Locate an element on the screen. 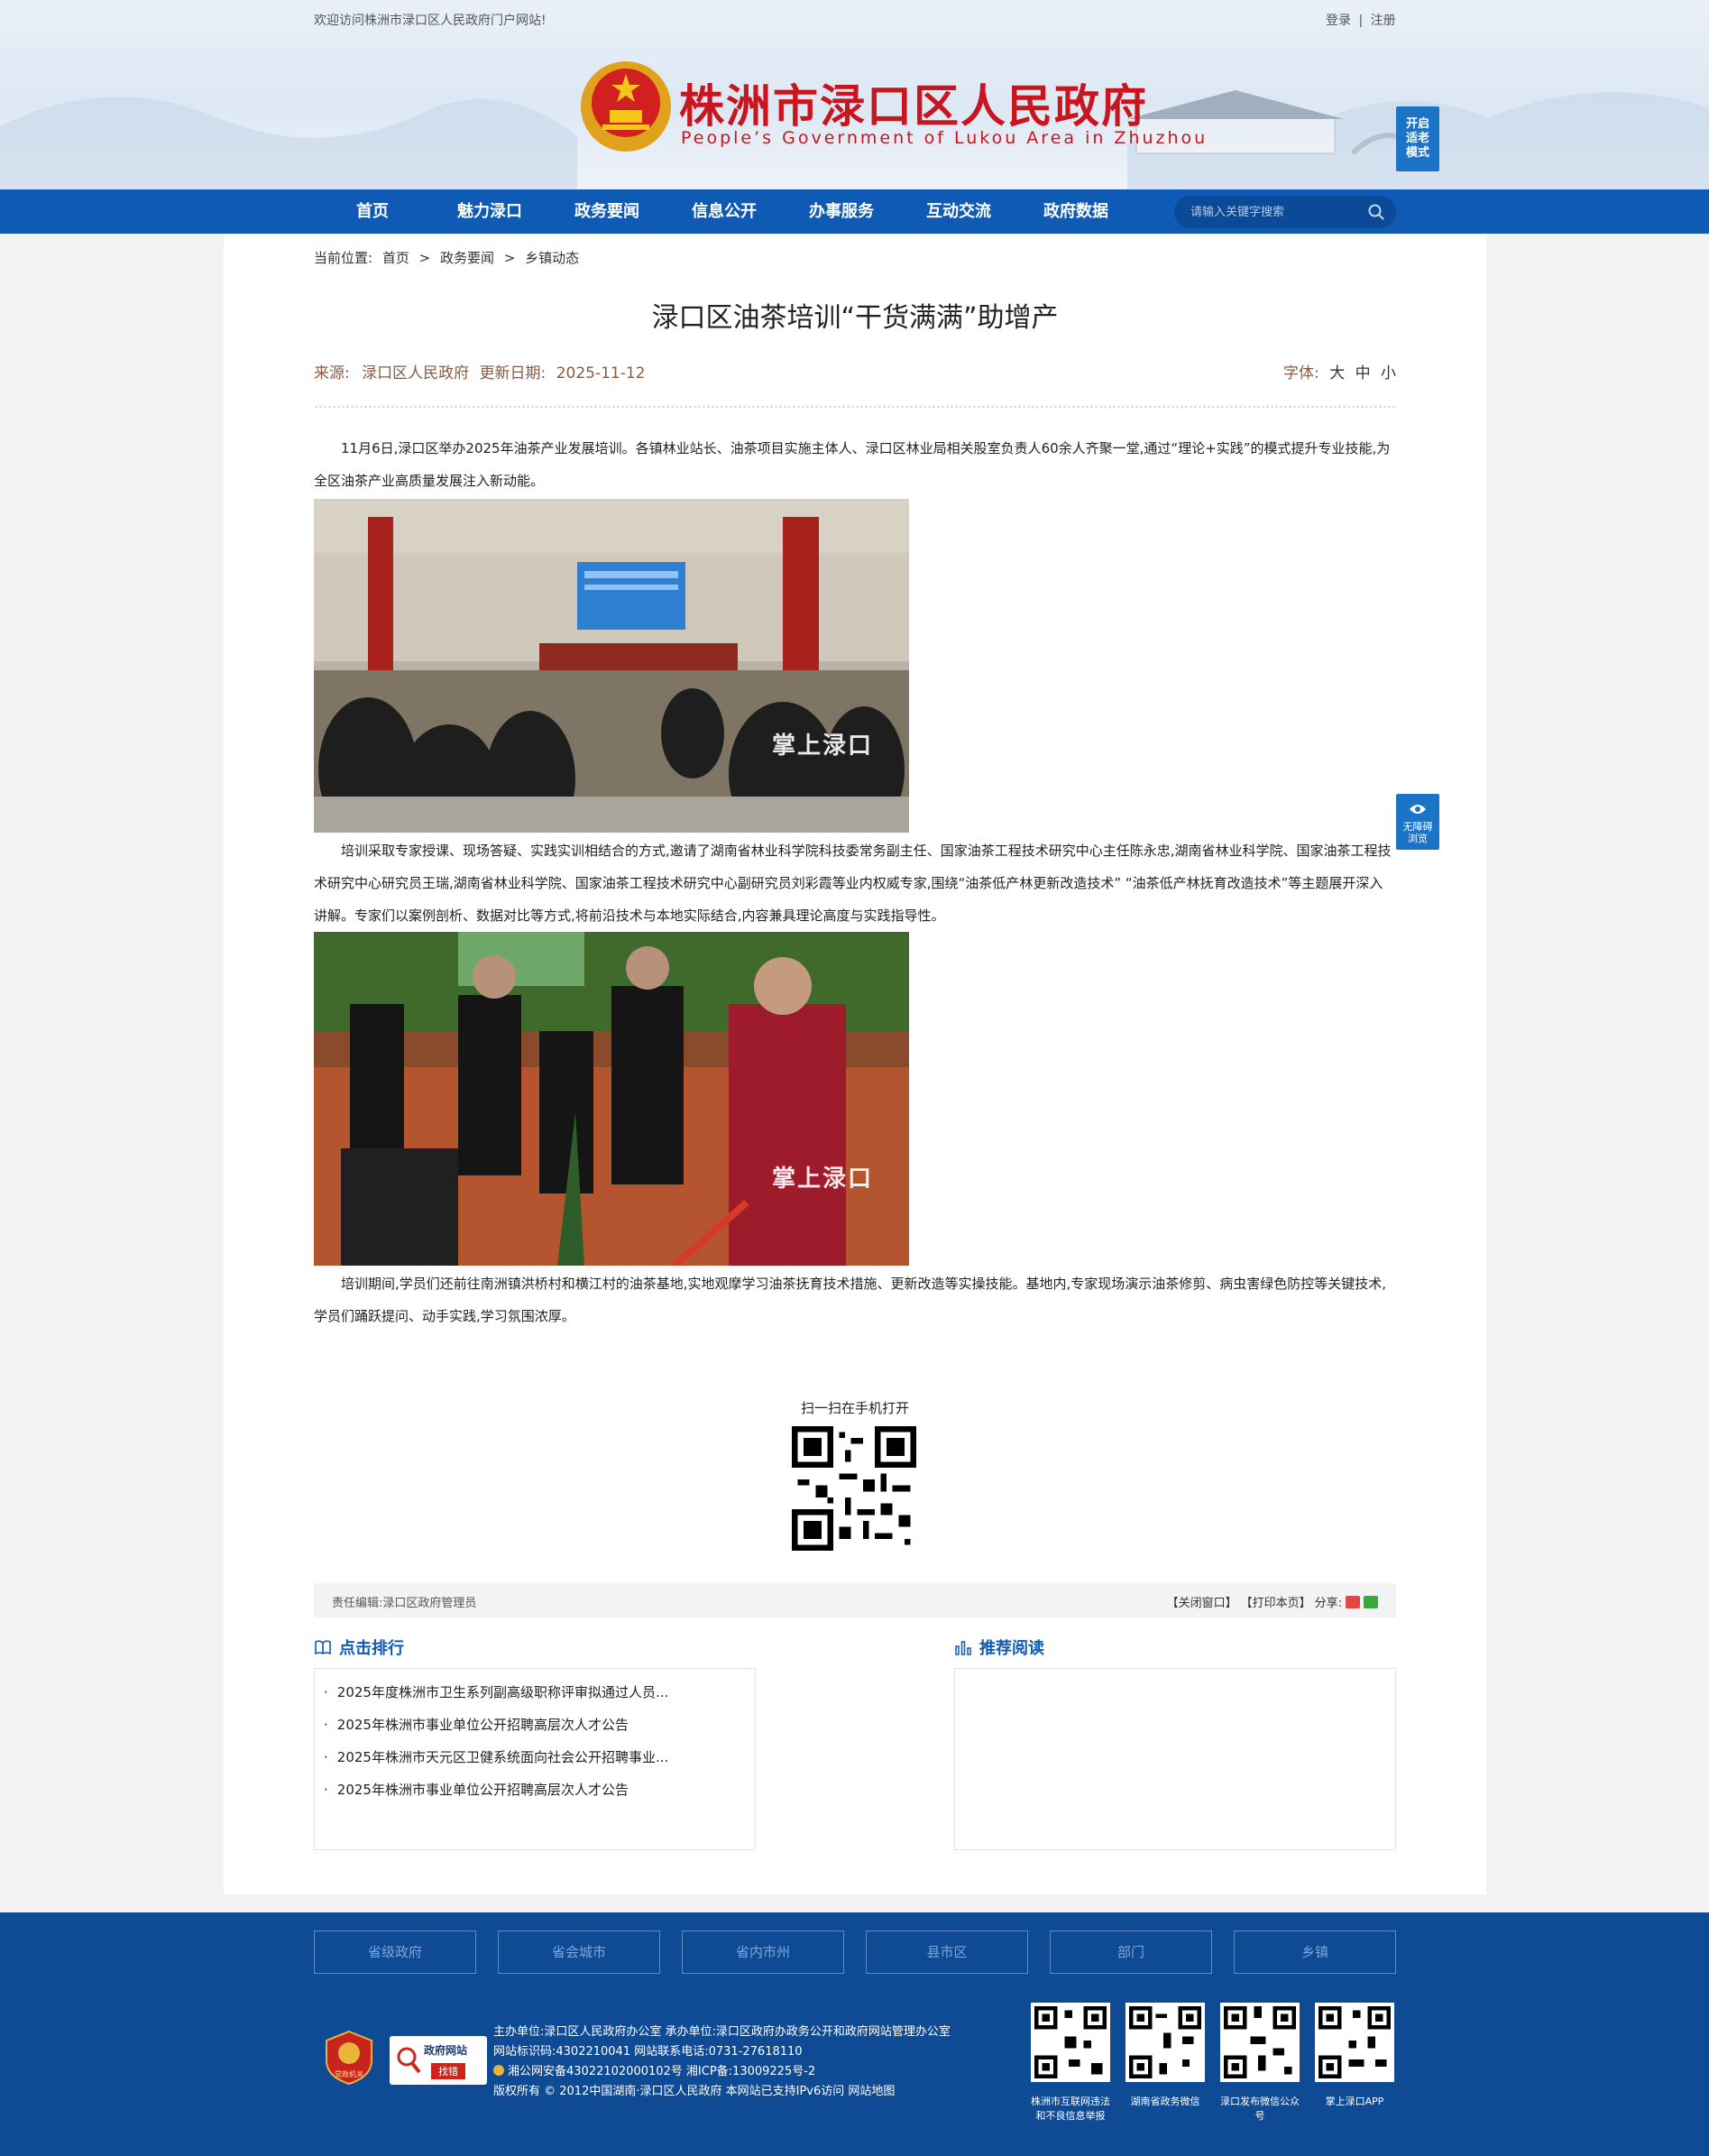  footer-qr-lukou-app: 掌上渌口APP is located at coordinates (1354, 2056).